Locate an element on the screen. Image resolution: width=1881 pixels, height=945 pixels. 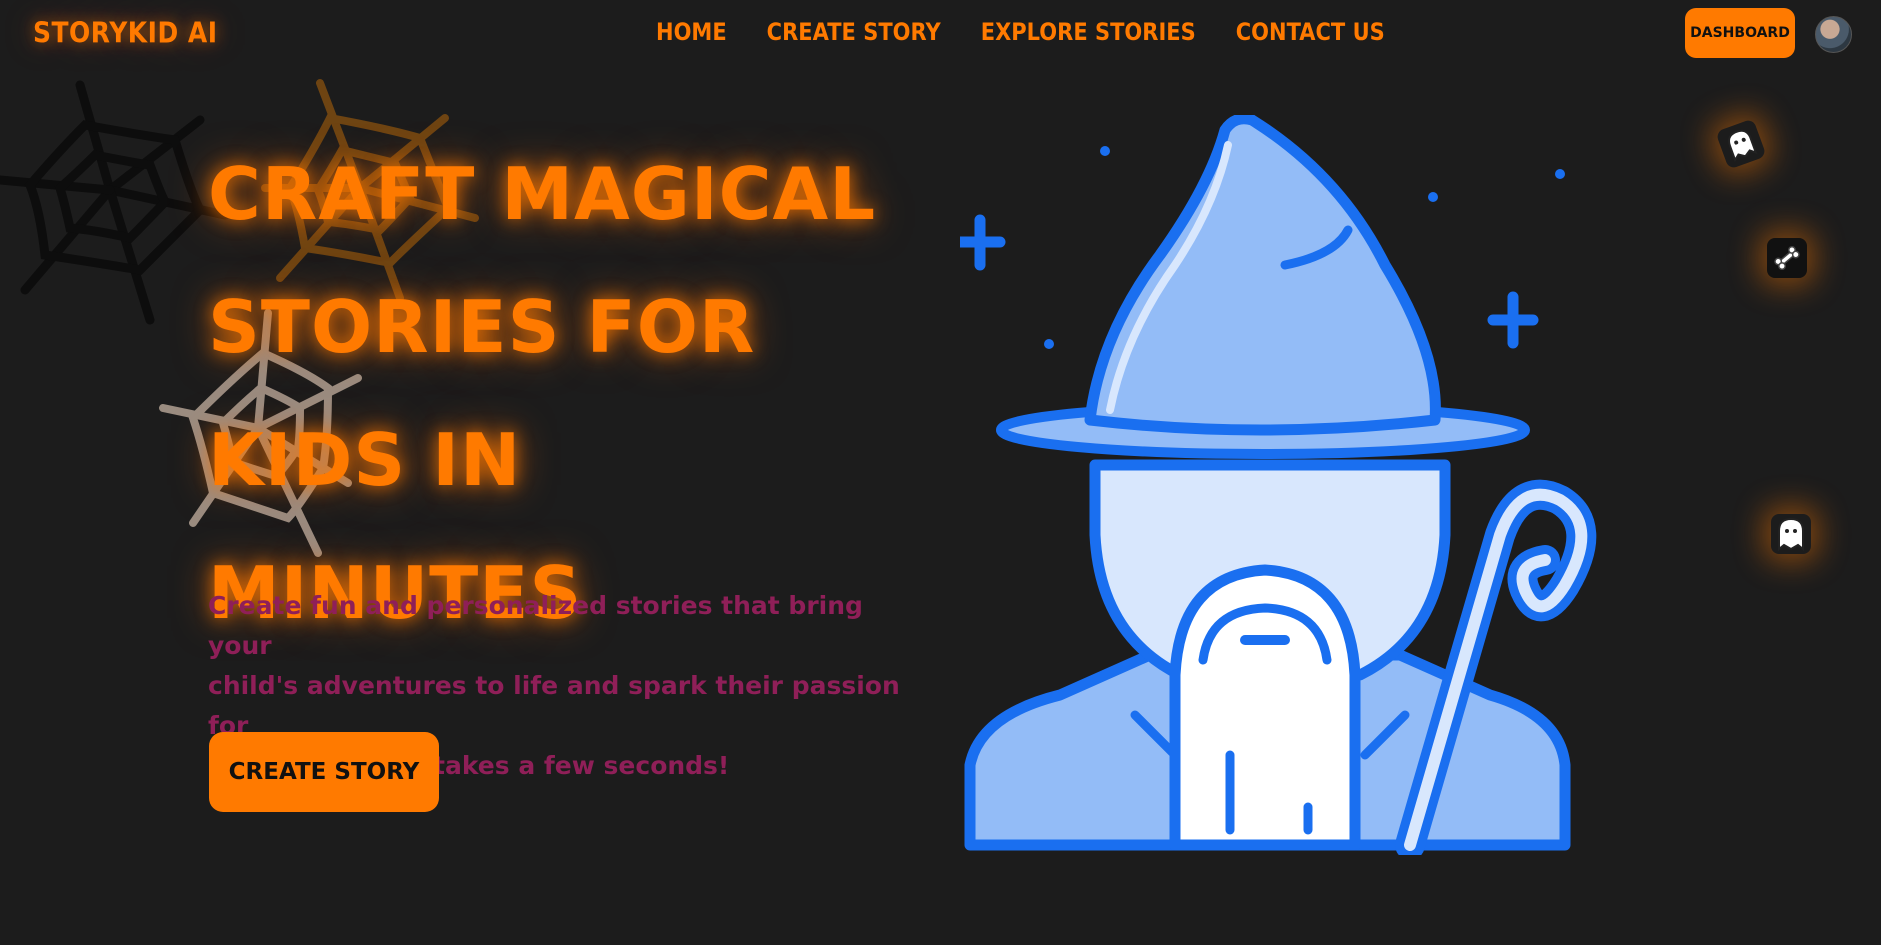
nav-item-contact-us: CONTACT US is located at coordinates (1310, 32).